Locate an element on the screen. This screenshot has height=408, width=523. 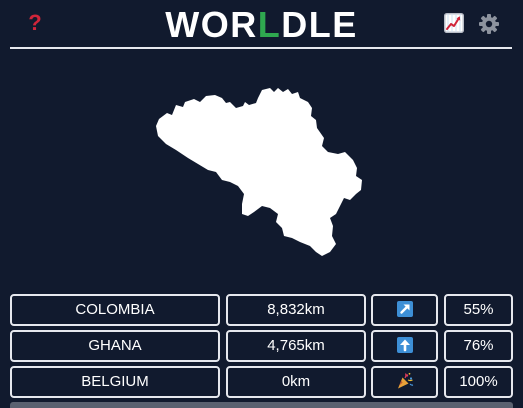
title-suffix: DLE is located at coordinates (319, 24).